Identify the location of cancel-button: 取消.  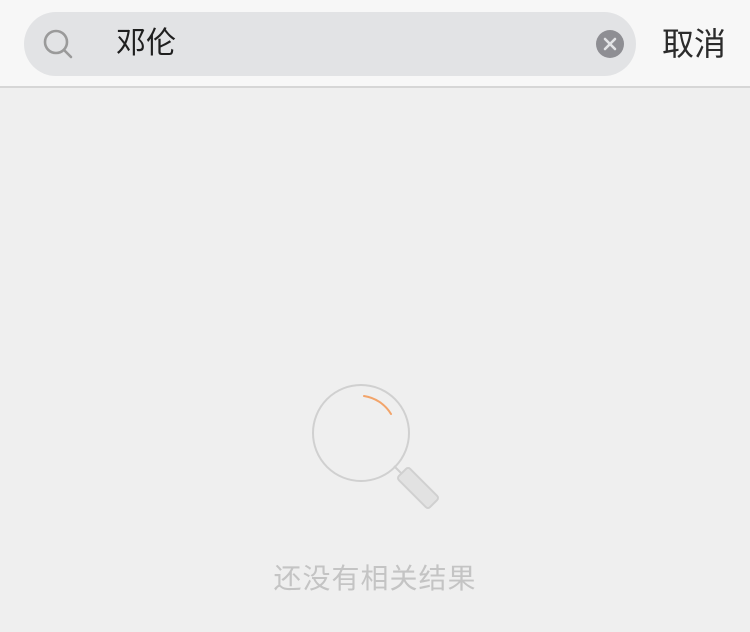
(694, 44).